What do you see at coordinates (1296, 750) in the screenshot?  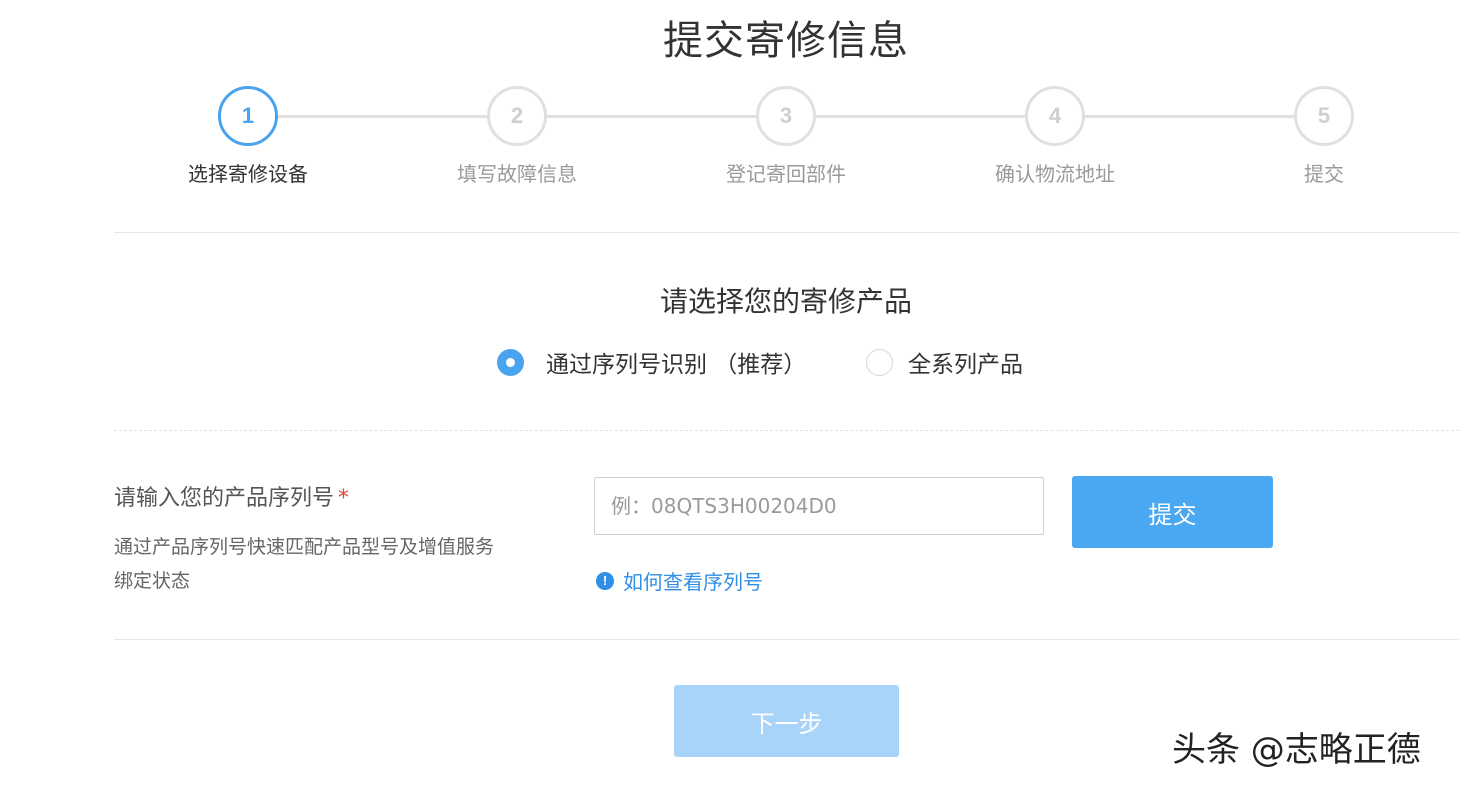 I see `watermark: 头条 @志略正德` at bounding box center [1296, 750].